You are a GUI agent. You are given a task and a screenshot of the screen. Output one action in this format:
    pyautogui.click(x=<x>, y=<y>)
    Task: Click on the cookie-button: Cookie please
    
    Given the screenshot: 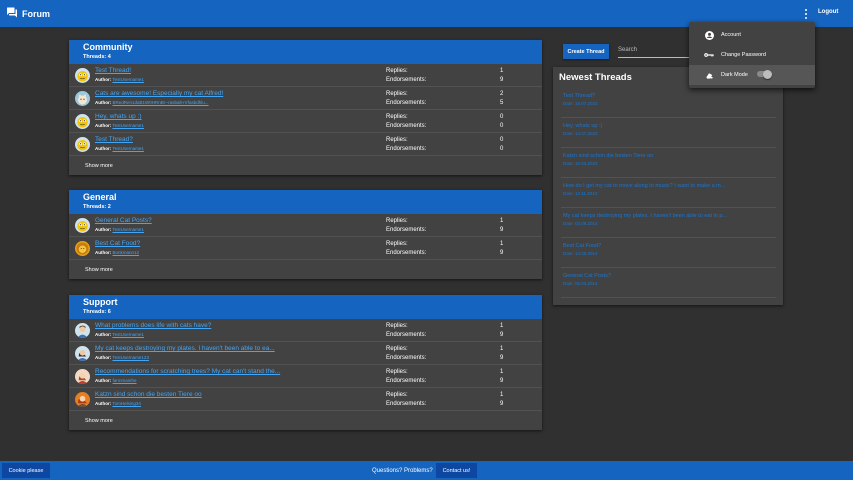 What is the action you would take?
    pyautogui.click(x=26, y=470)
    